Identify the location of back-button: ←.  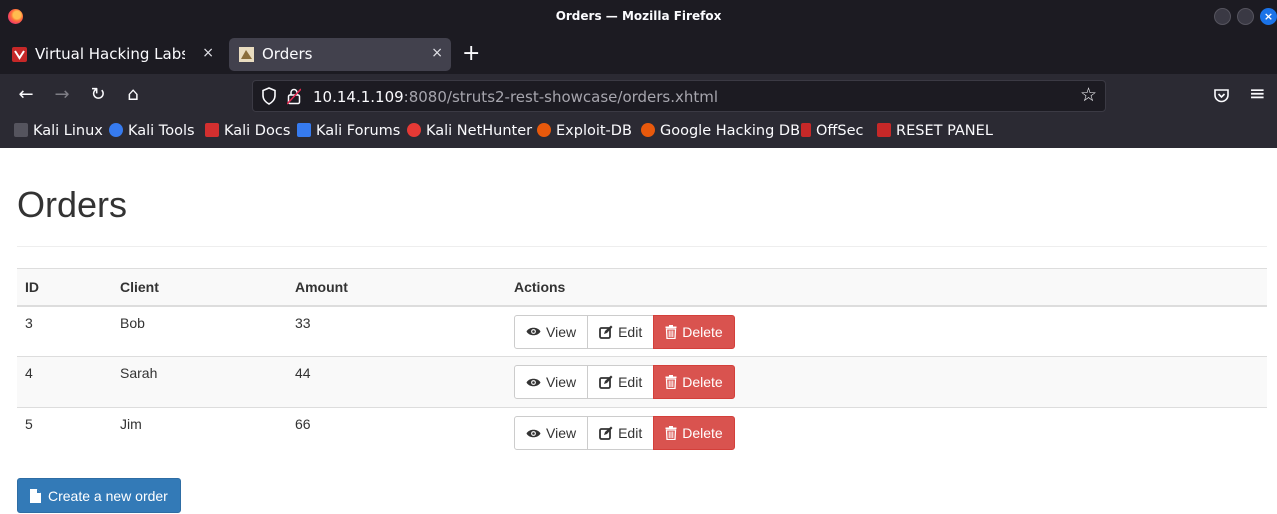
(26, 95).